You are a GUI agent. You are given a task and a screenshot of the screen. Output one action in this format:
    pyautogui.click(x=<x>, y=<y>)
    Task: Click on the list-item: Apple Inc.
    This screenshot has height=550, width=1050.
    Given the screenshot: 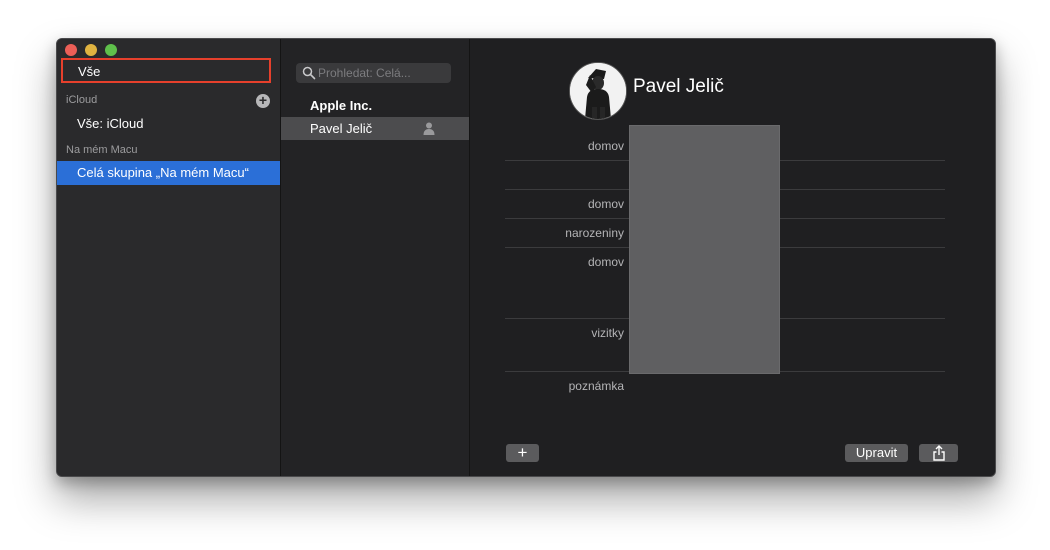 What is the action you would take?
    pyautogui.click(x=375, y=105)
    